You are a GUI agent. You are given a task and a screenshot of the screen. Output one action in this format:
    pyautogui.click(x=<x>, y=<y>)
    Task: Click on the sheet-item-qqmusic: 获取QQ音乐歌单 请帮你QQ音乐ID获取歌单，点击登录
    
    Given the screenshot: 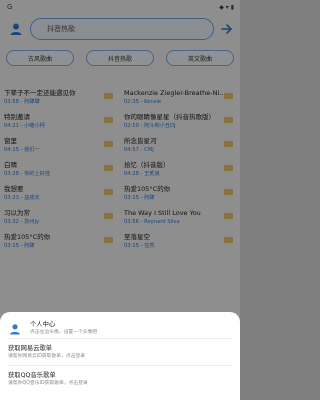 What is the action you would take?
    pyautogui.click(x=120, y=379)
    